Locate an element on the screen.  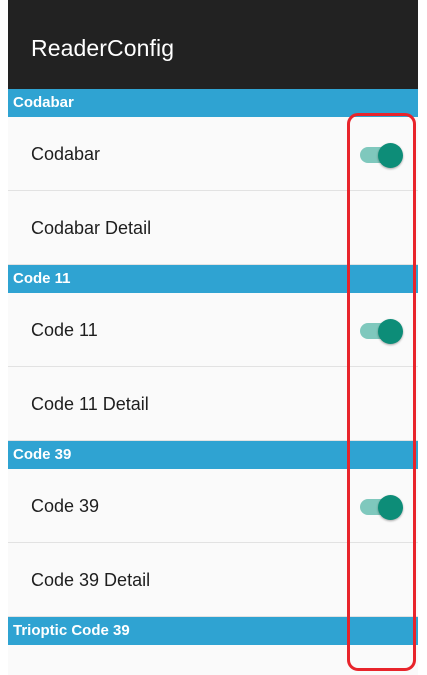
section-header-code-11: Code 11 is located at coordinates (213, 279).